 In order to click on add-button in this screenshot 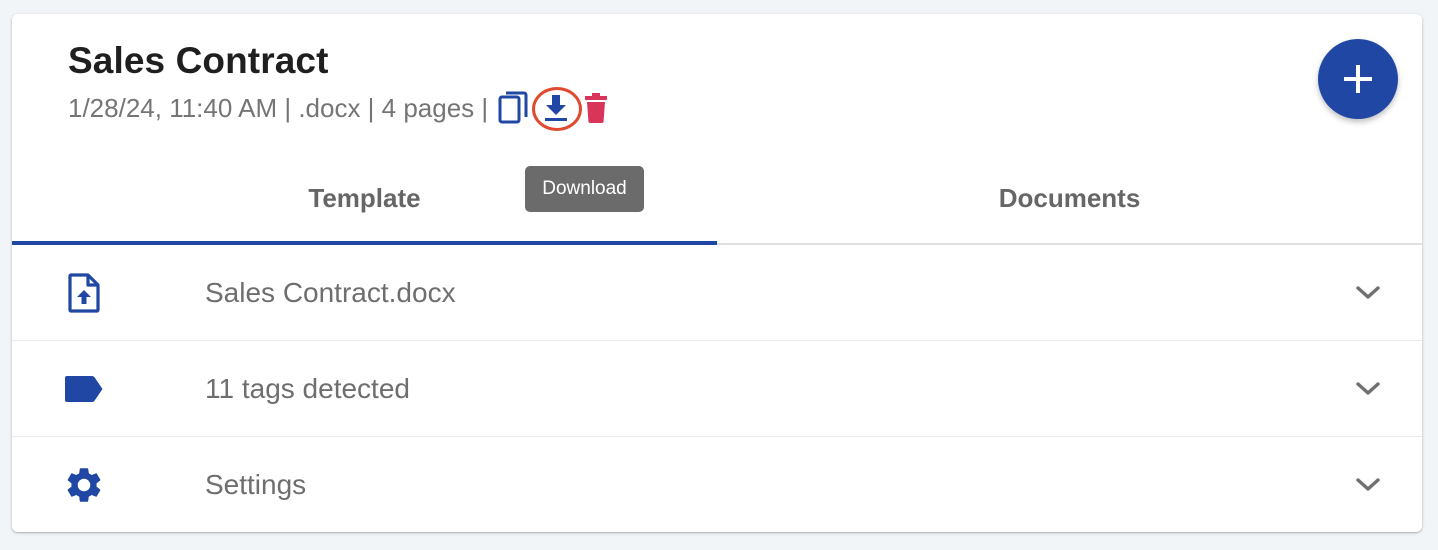, I will do `click(1358, 79)`.